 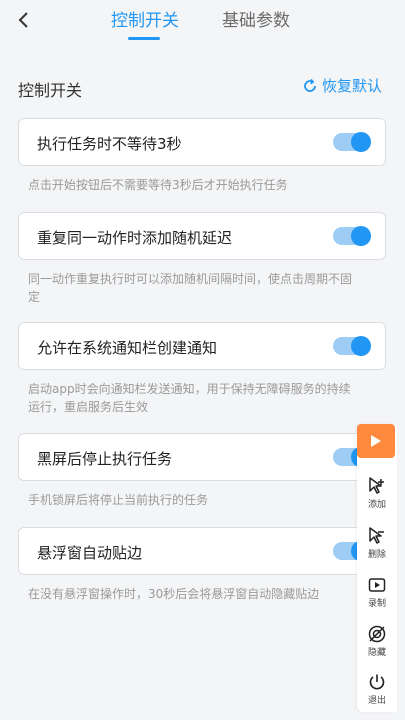 What do you see at coordinates (190, 288) in the screenshot?
I see `setting-description: 同一动作重复执行时可以添加随机间隔时间，使点击周期不固定` at bounding box center [190, 288].